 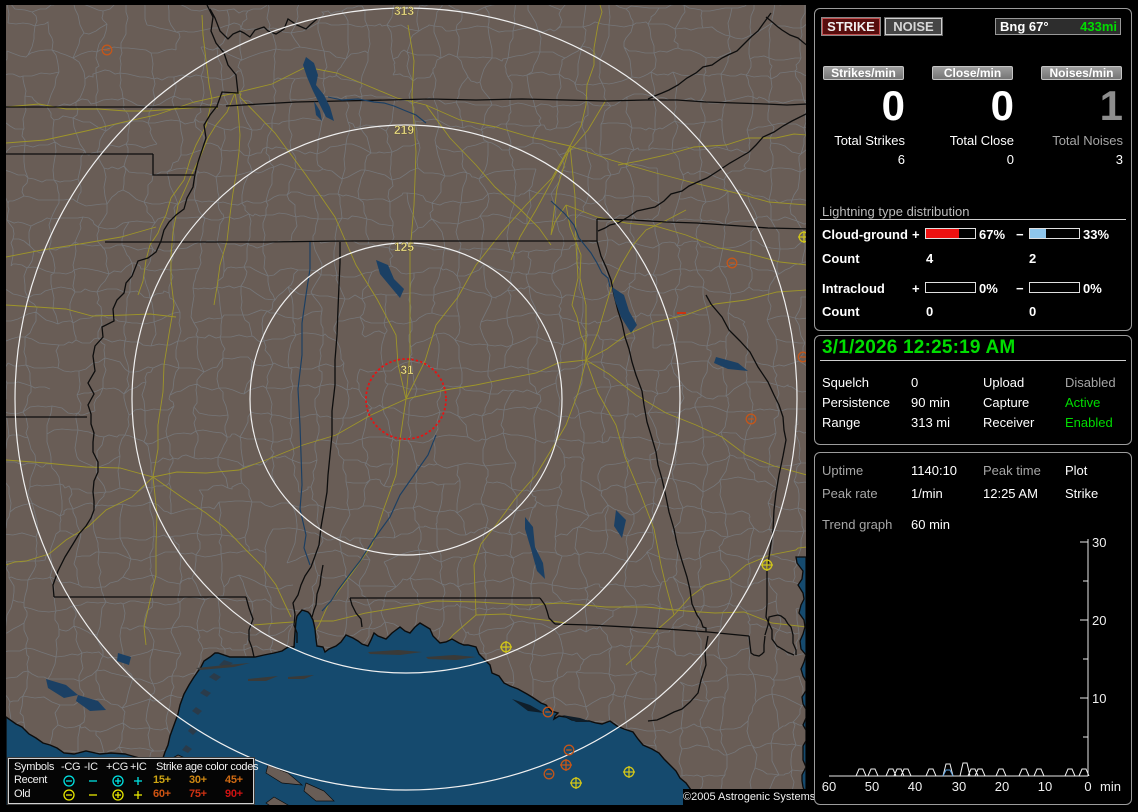 What do you see at coordinates (404, 11) in the screenshot?
I see `svg-text: 313` at bounding box center [404, 11].